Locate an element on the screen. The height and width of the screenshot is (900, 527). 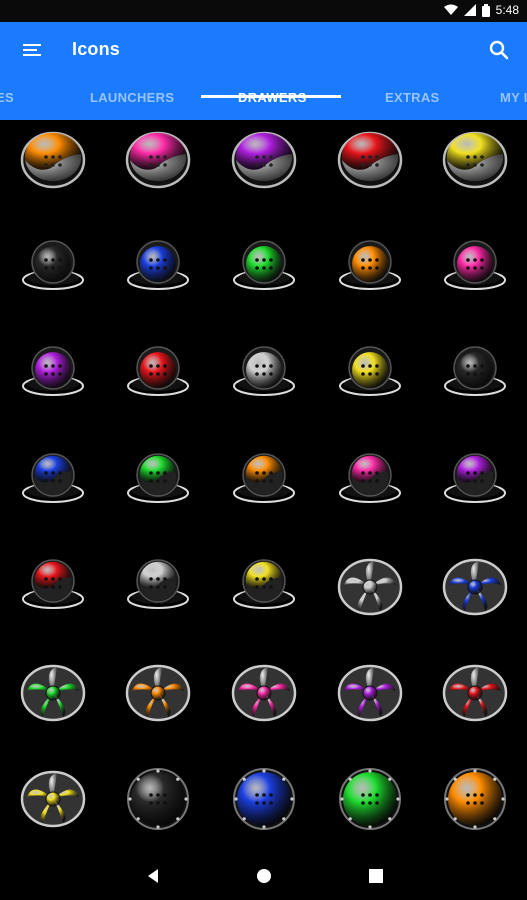
navigation-bar is located at coordinates (263, 875).